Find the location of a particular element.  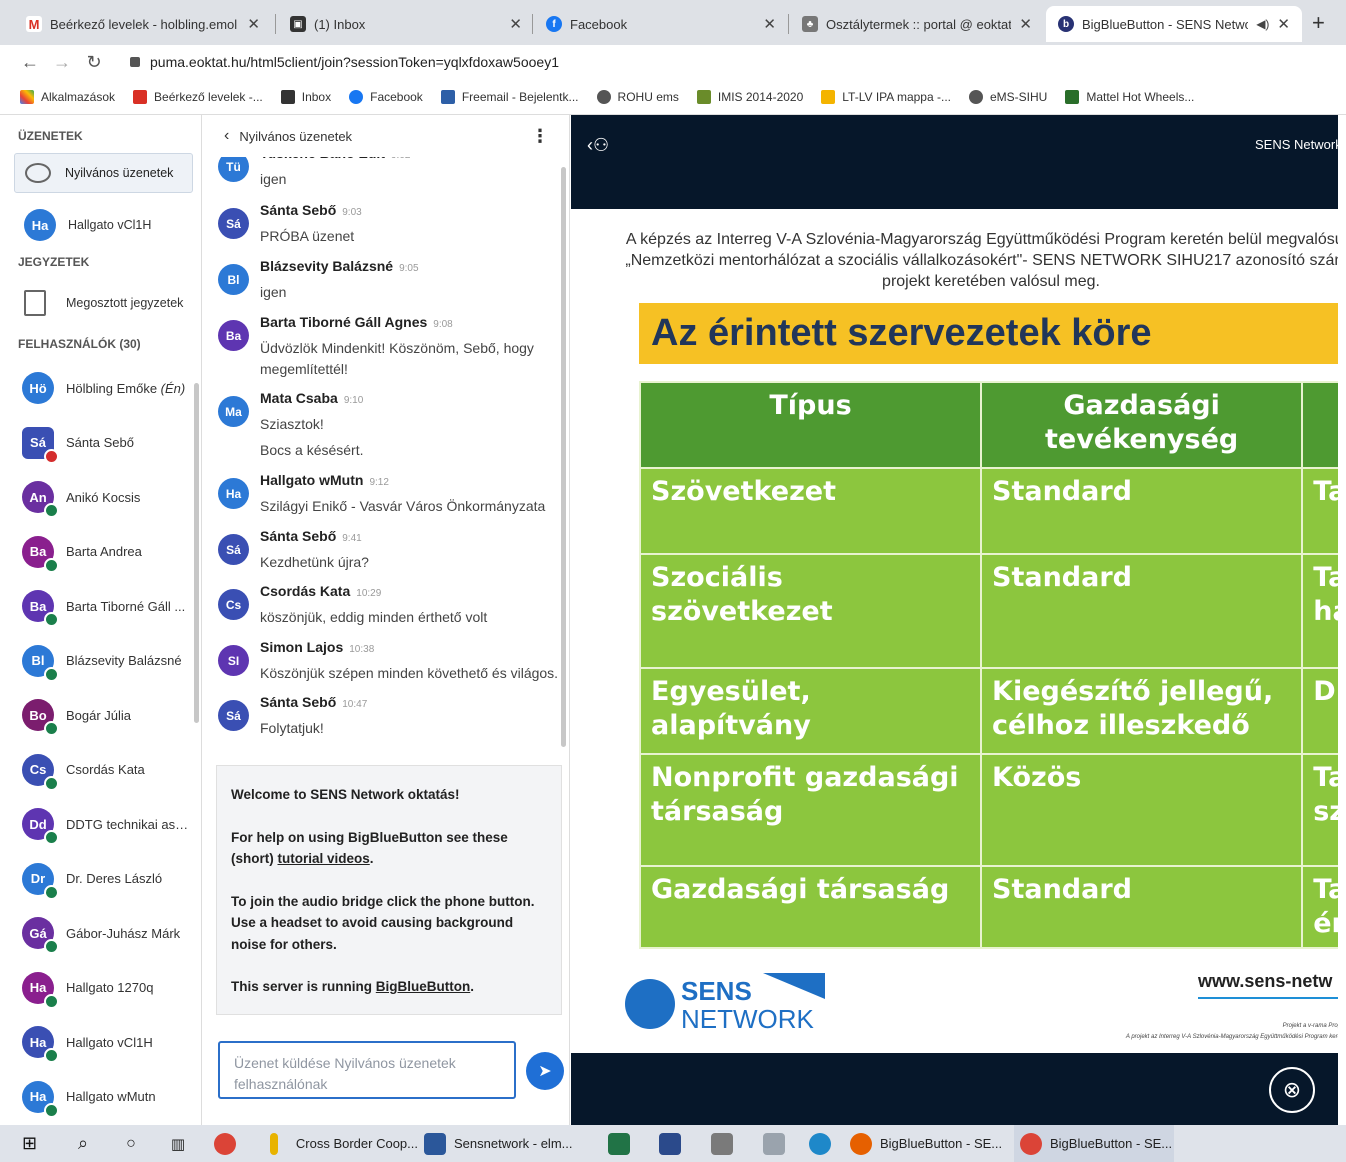

user-list-item: Ba Barta Andrea is located at coordinates (103, 552).